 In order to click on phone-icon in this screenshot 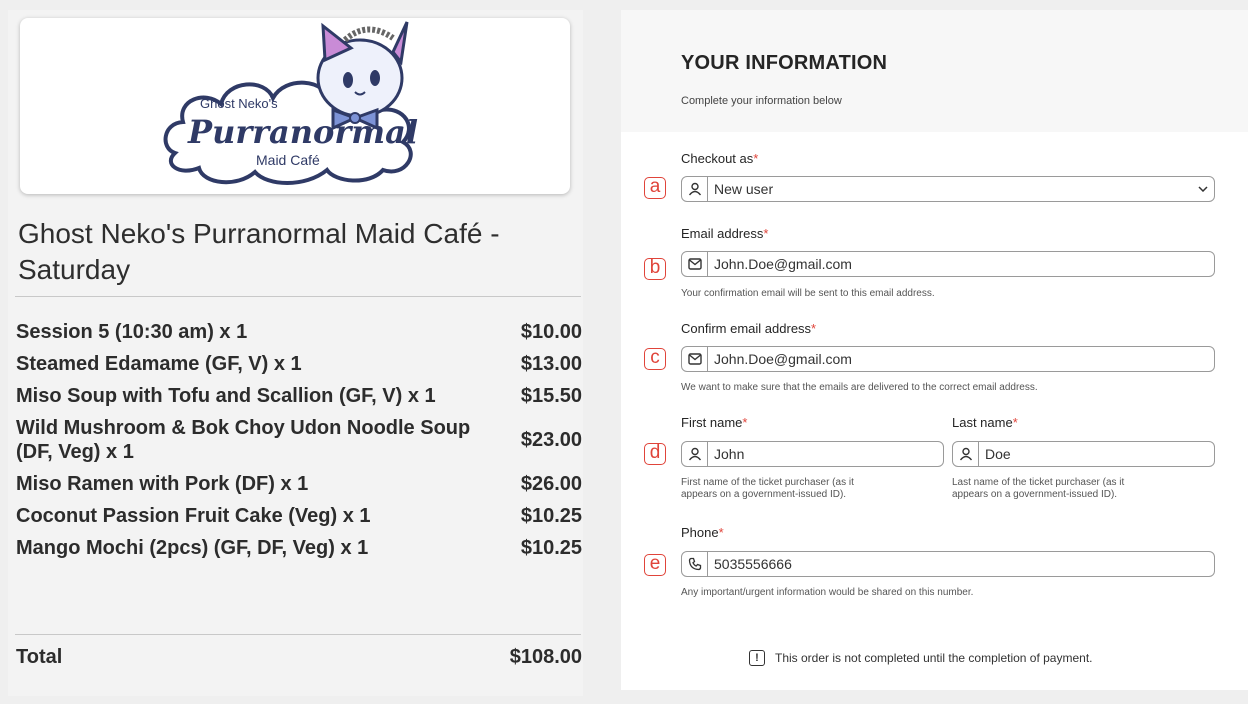, I will do `click(695, 564)`.